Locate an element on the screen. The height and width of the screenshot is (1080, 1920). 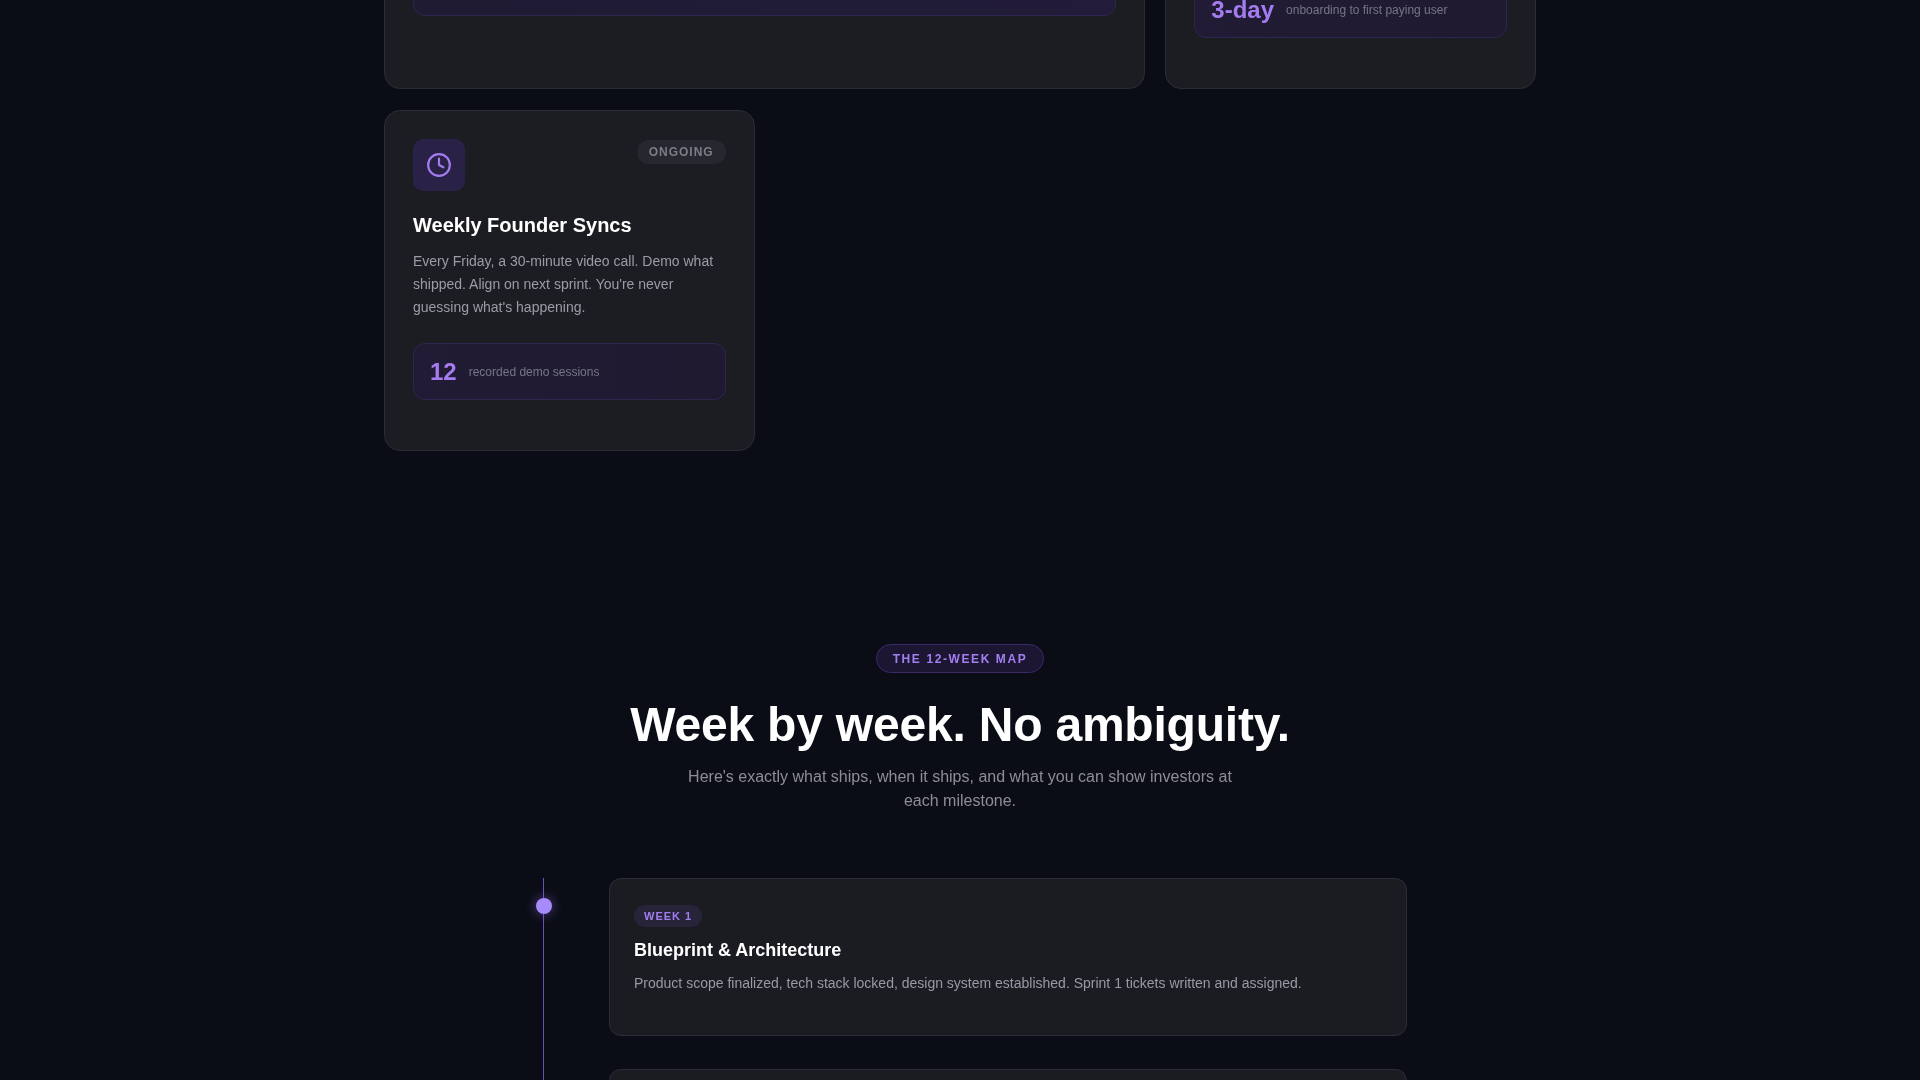
card-description: Every Friday, a 30-minute video call. Demo what shipped. Align on next sprint. You're never guessing what's happening. is located at coordinates (564, 284).